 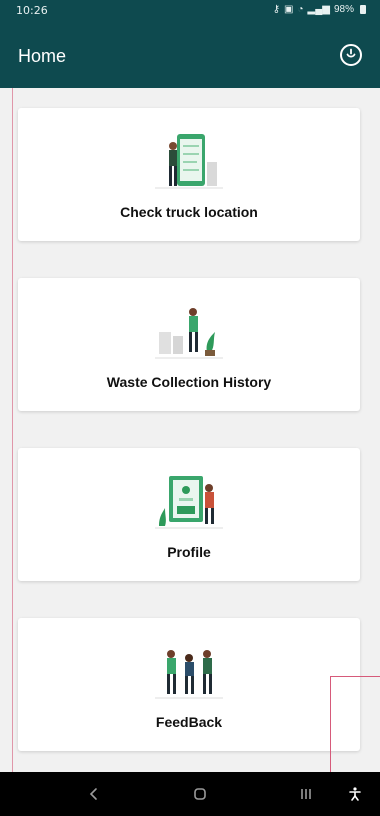 What do you see at coordinates (189, 502) in the screenshot?
I see `profile-card-illustration-icon` at bounding box center [189, 502].